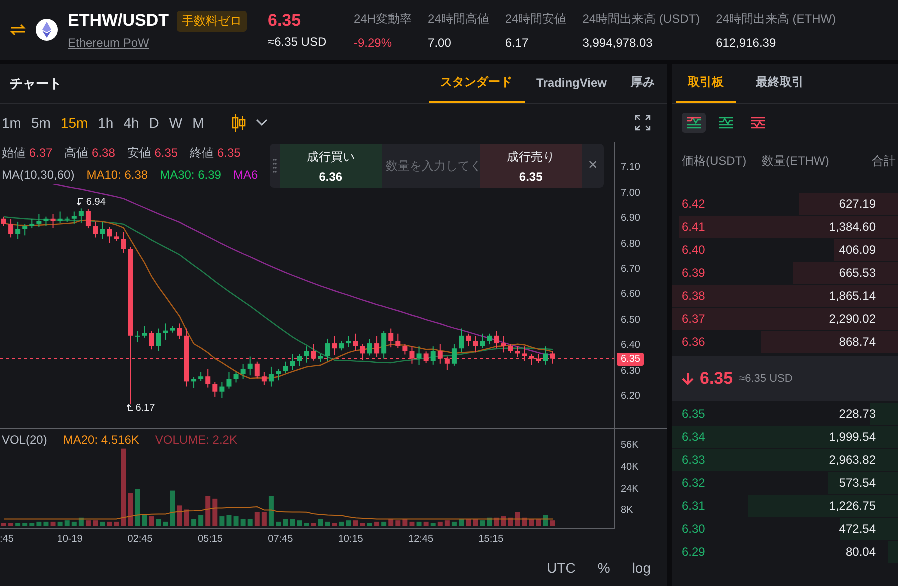 Image resolution: width=898 pixels, height=586 pixels. I want to click on price-tick: 6.50, so click(630, 320).